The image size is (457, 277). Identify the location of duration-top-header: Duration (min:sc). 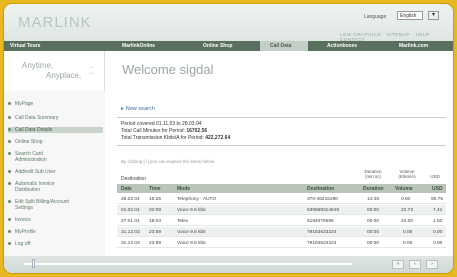
(373, 174).